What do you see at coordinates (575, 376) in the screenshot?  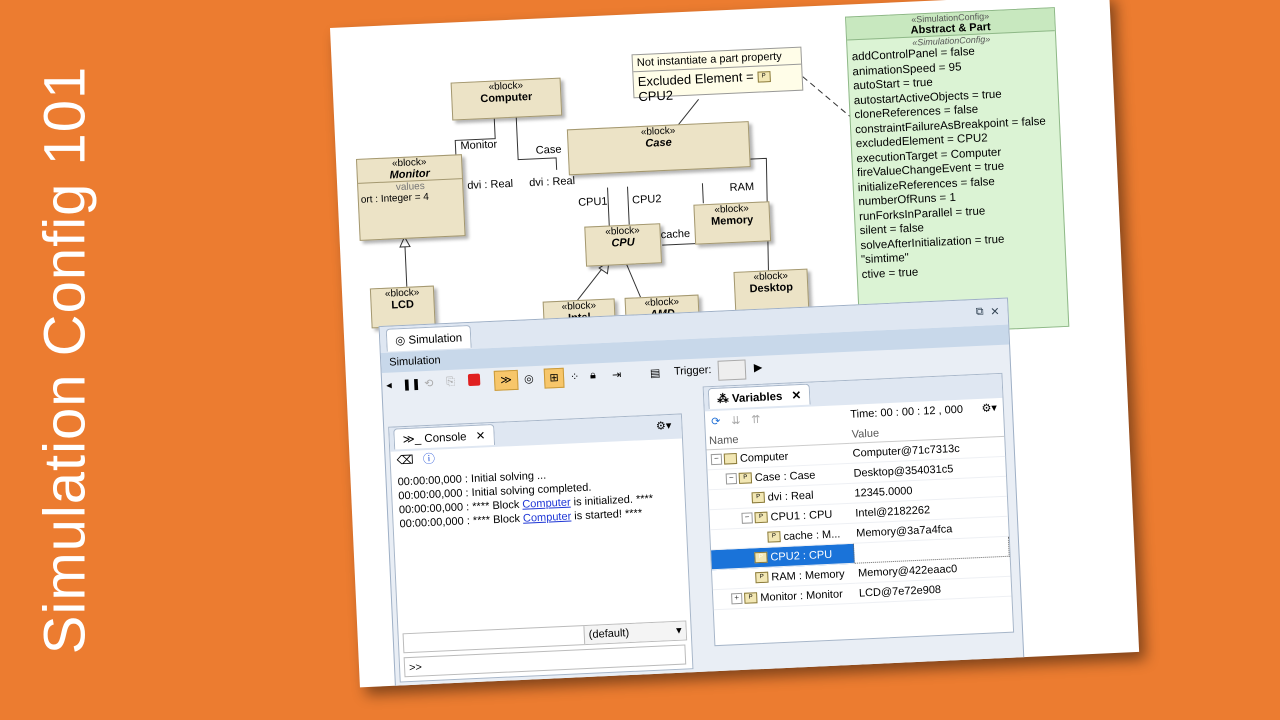 I see `nodes-icon: ⁘` at bounding box center [575, 376].